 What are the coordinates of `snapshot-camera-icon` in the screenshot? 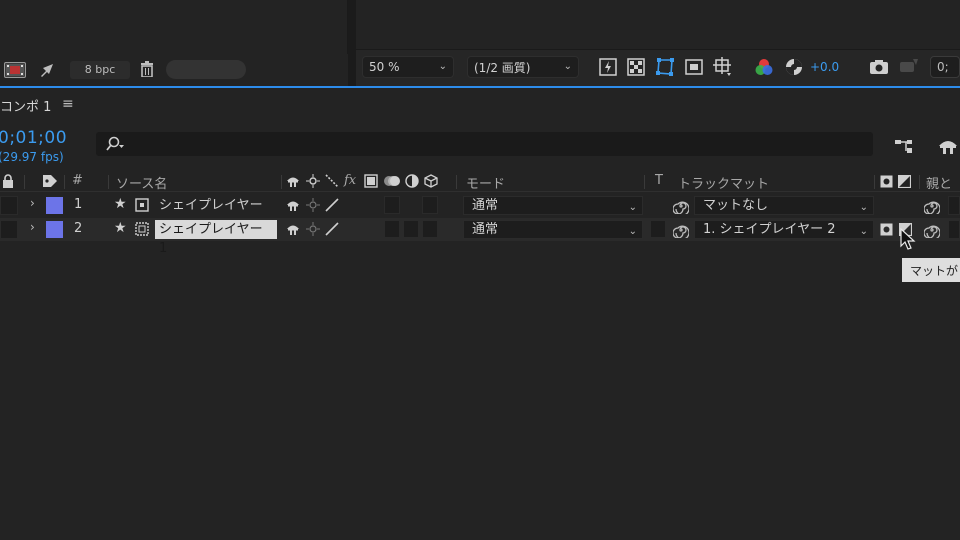 It's located at (879, 67).